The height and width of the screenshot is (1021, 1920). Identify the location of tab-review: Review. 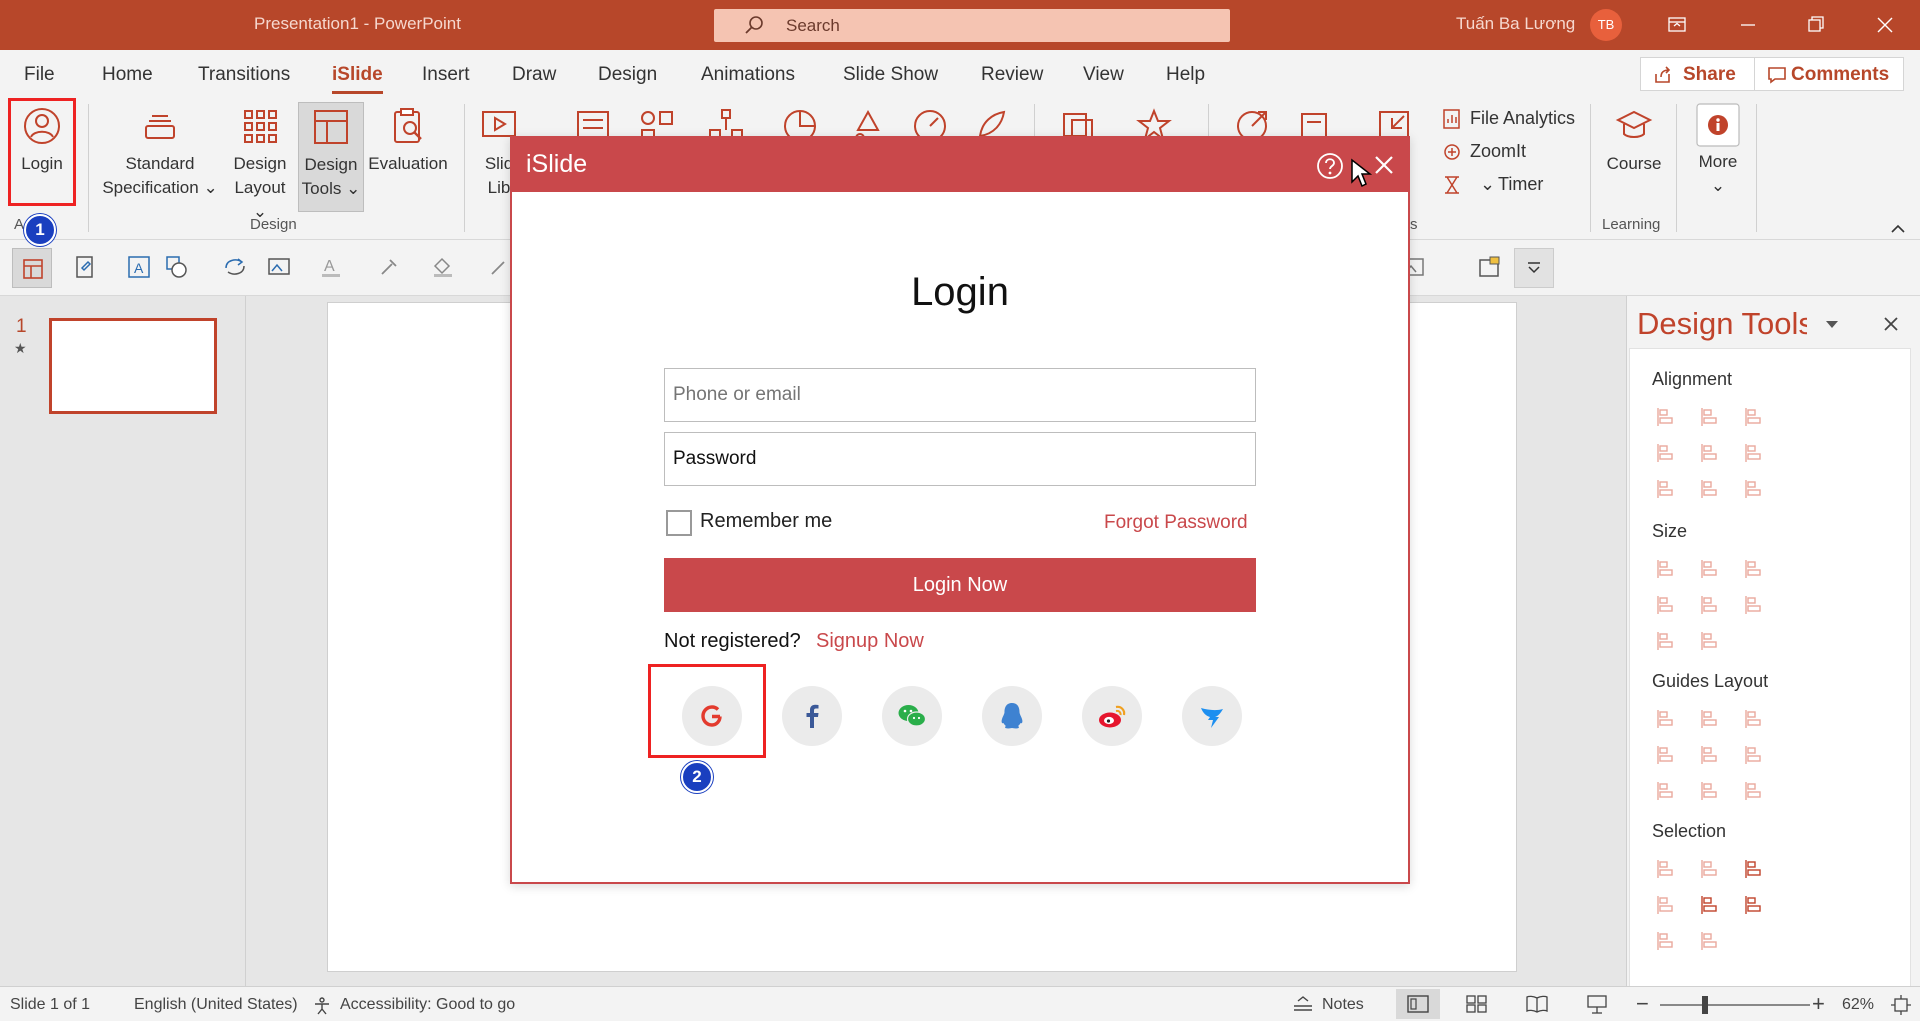
(1012, 75).